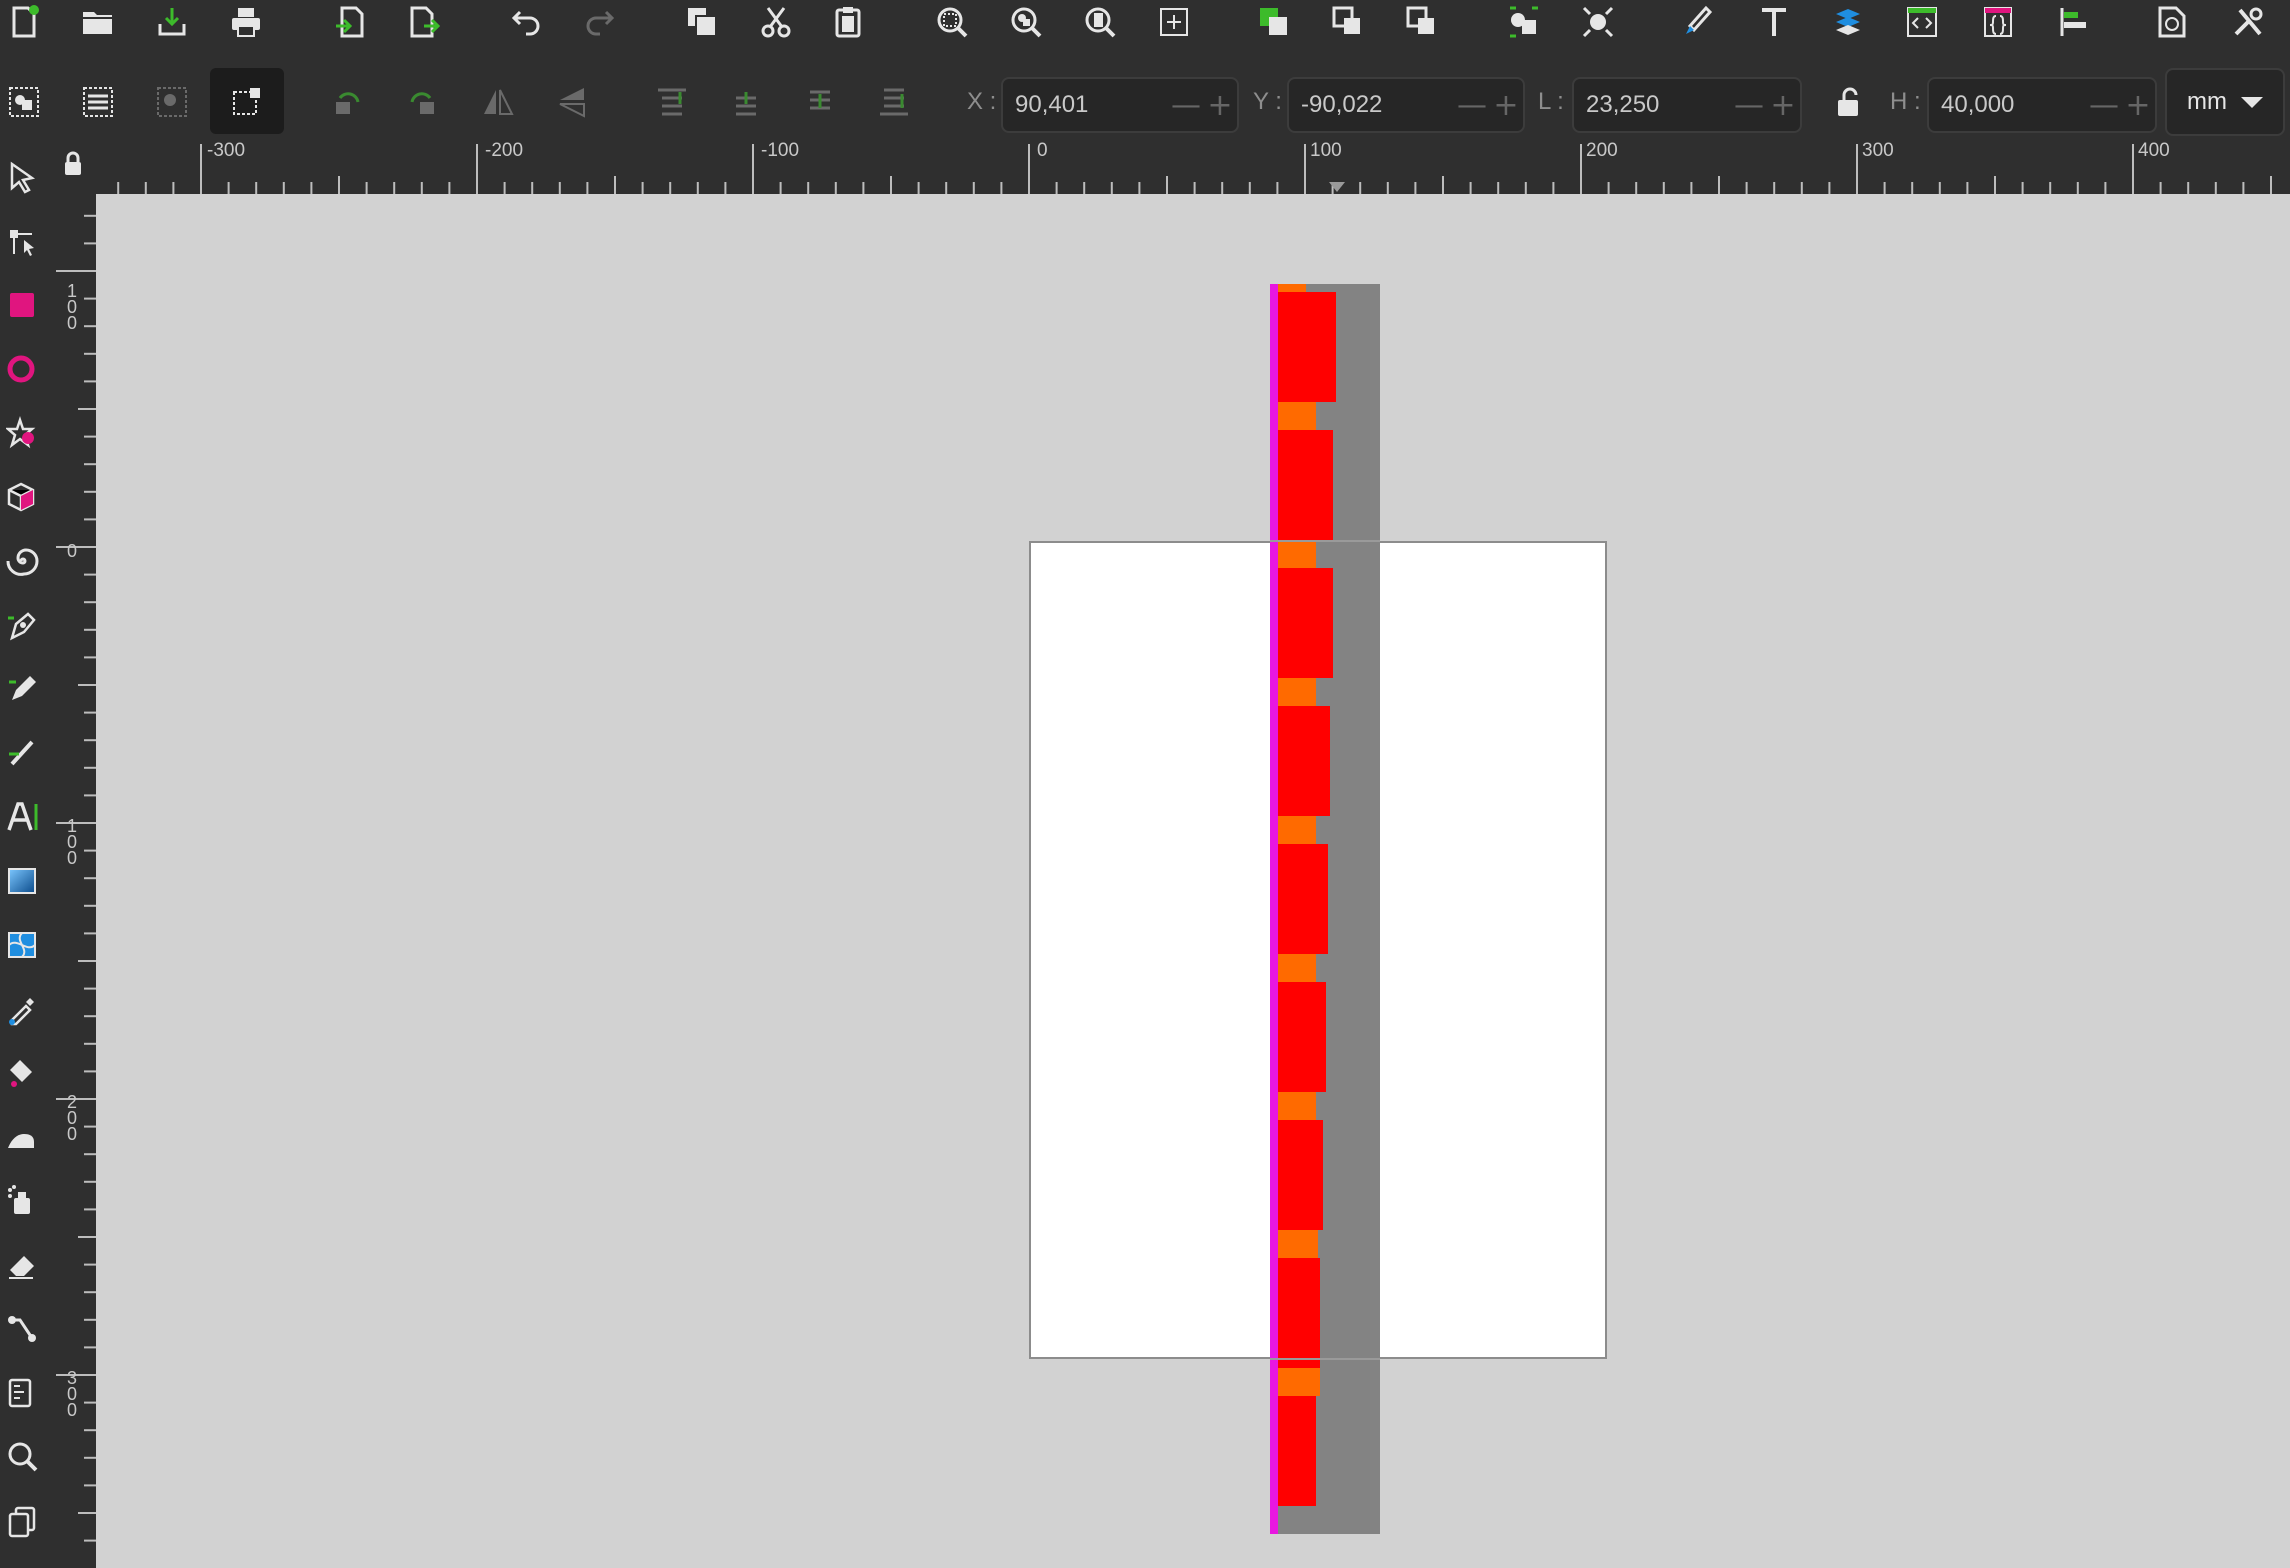 The width and height of the screenshot is (2290, 1568). What do you see at coordinates (23, 753) in the screenshot?
I see `calligraphy-tool-icon` at bounding box center [23, 753].